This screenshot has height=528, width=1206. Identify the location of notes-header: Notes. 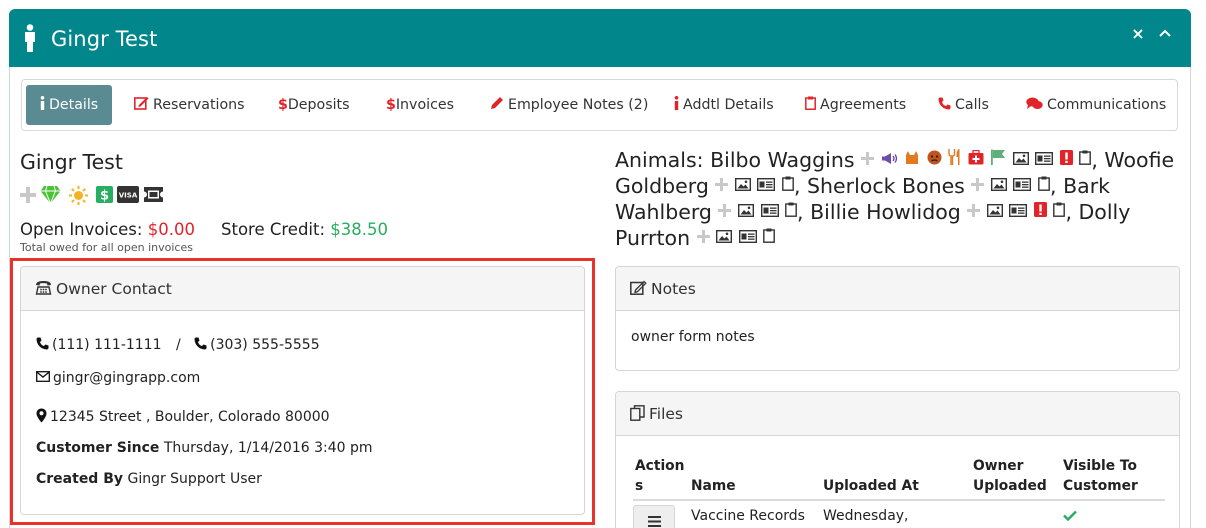
(897, 289).